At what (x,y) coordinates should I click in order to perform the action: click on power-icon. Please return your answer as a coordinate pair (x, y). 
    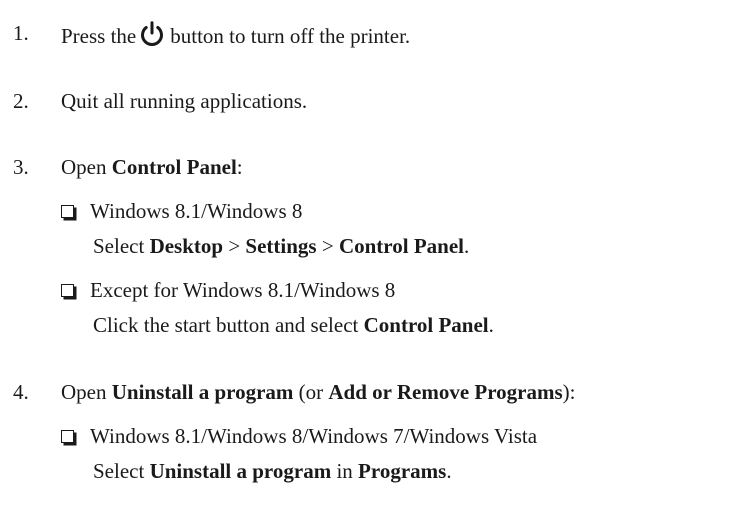
    Looking at the image, I should click on (152, 33).